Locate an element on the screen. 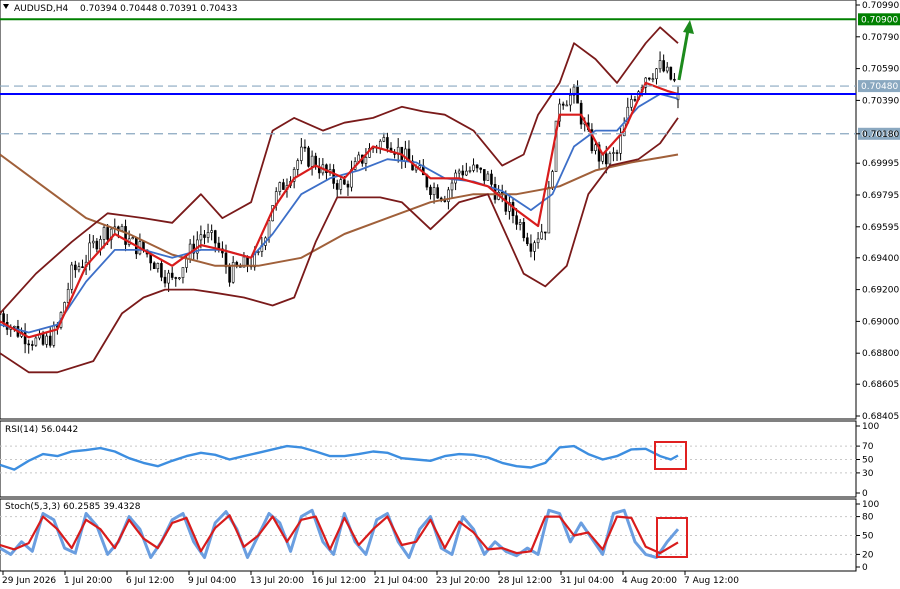 The width and height of the screenshot is (900, 589). stochastic-indicator-label: Stoch(5,3,3) 60.2585 39.4328 is located at coordinates (73, 507).